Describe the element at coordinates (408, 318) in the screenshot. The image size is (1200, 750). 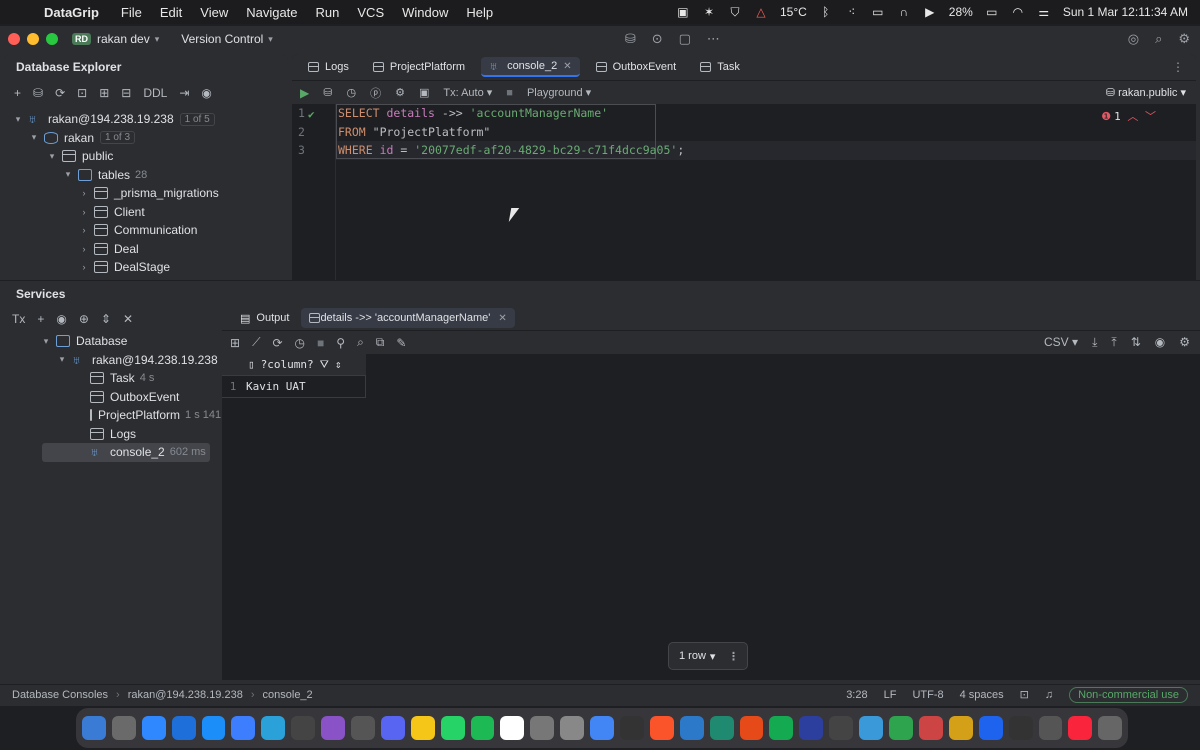
I see `tab-result: details ->> 'accountManagerName' ✕` at that location.